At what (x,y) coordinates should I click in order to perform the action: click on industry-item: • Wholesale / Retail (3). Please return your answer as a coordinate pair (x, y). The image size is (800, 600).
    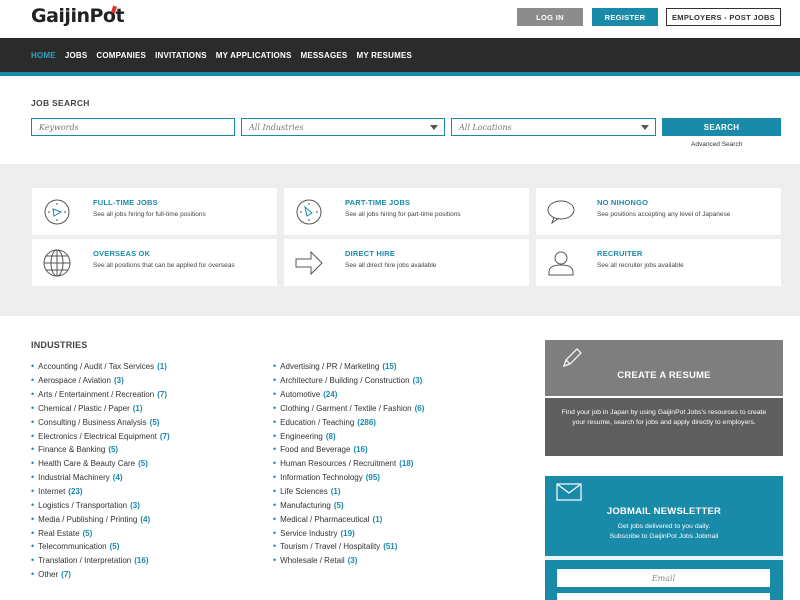
    Looking at the image, I should click on (348, 561).